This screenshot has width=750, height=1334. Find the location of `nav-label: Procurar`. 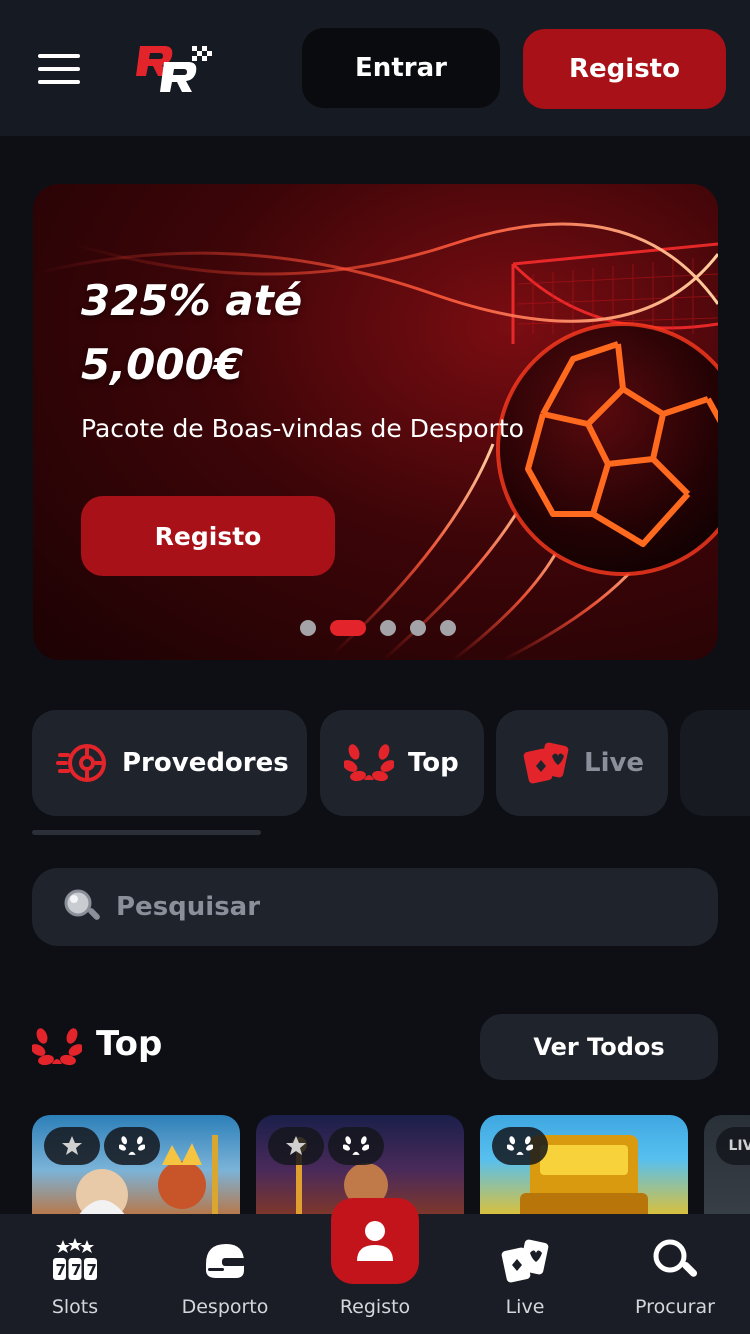

nav-label: Procurar is located at coordinates (675, 1307).